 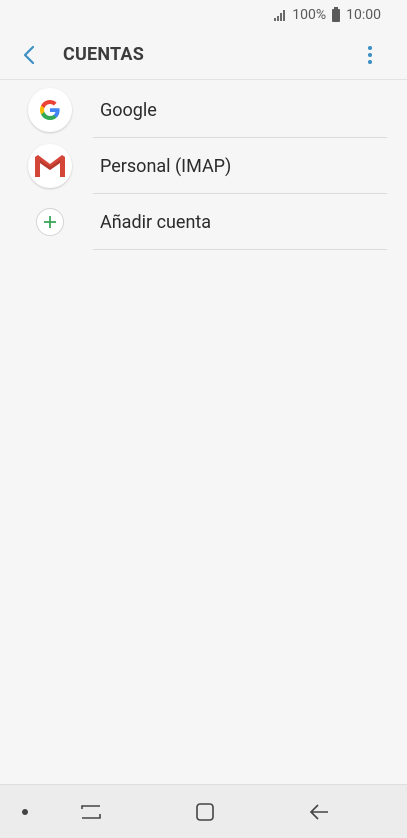 What do you see at coordinates (50, 166) in the screenshot?
I see `gmail-icon` at bounding box center [50, 166].